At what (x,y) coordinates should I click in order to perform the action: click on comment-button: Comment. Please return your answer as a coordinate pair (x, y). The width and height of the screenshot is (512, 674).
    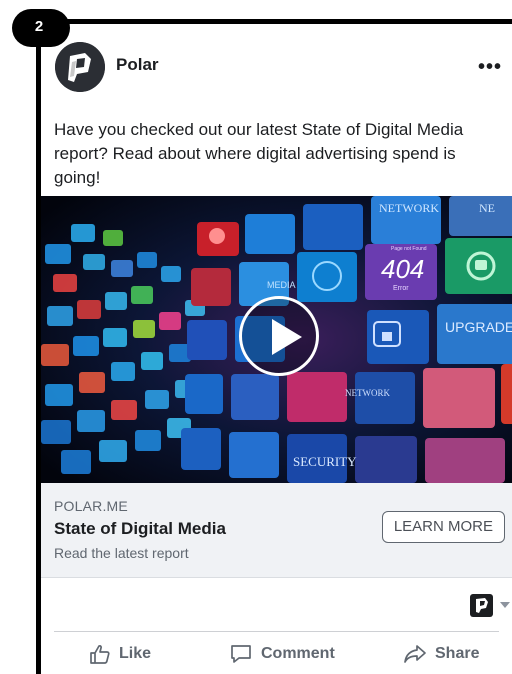
    Looking at the image, I should click on (282, 654).